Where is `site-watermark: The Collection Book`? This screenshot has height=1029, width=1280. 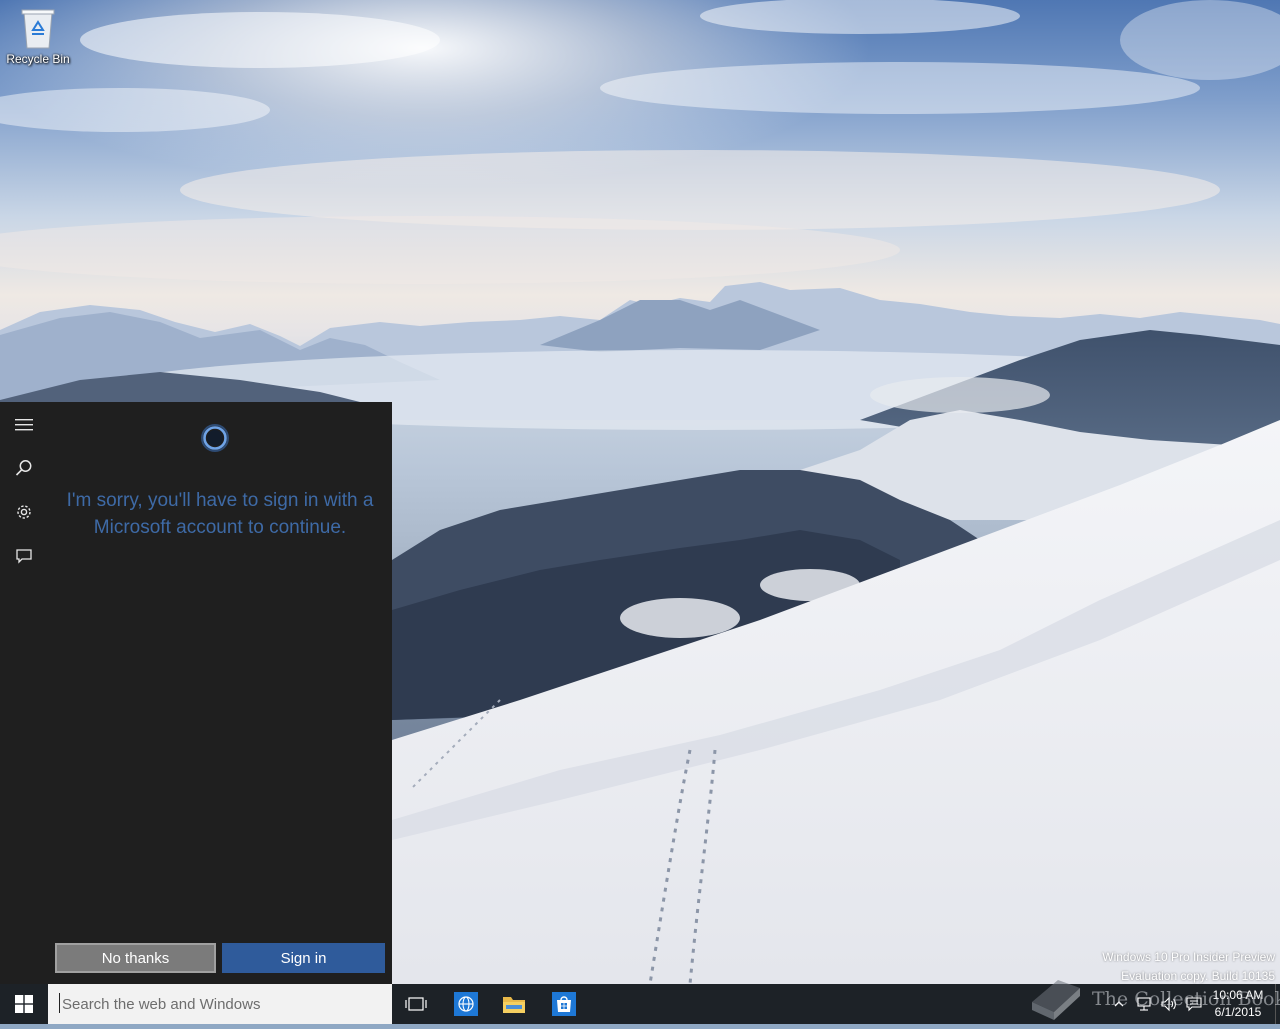
site-watermark: The Collection Book is located at coordinates (1154, 998).